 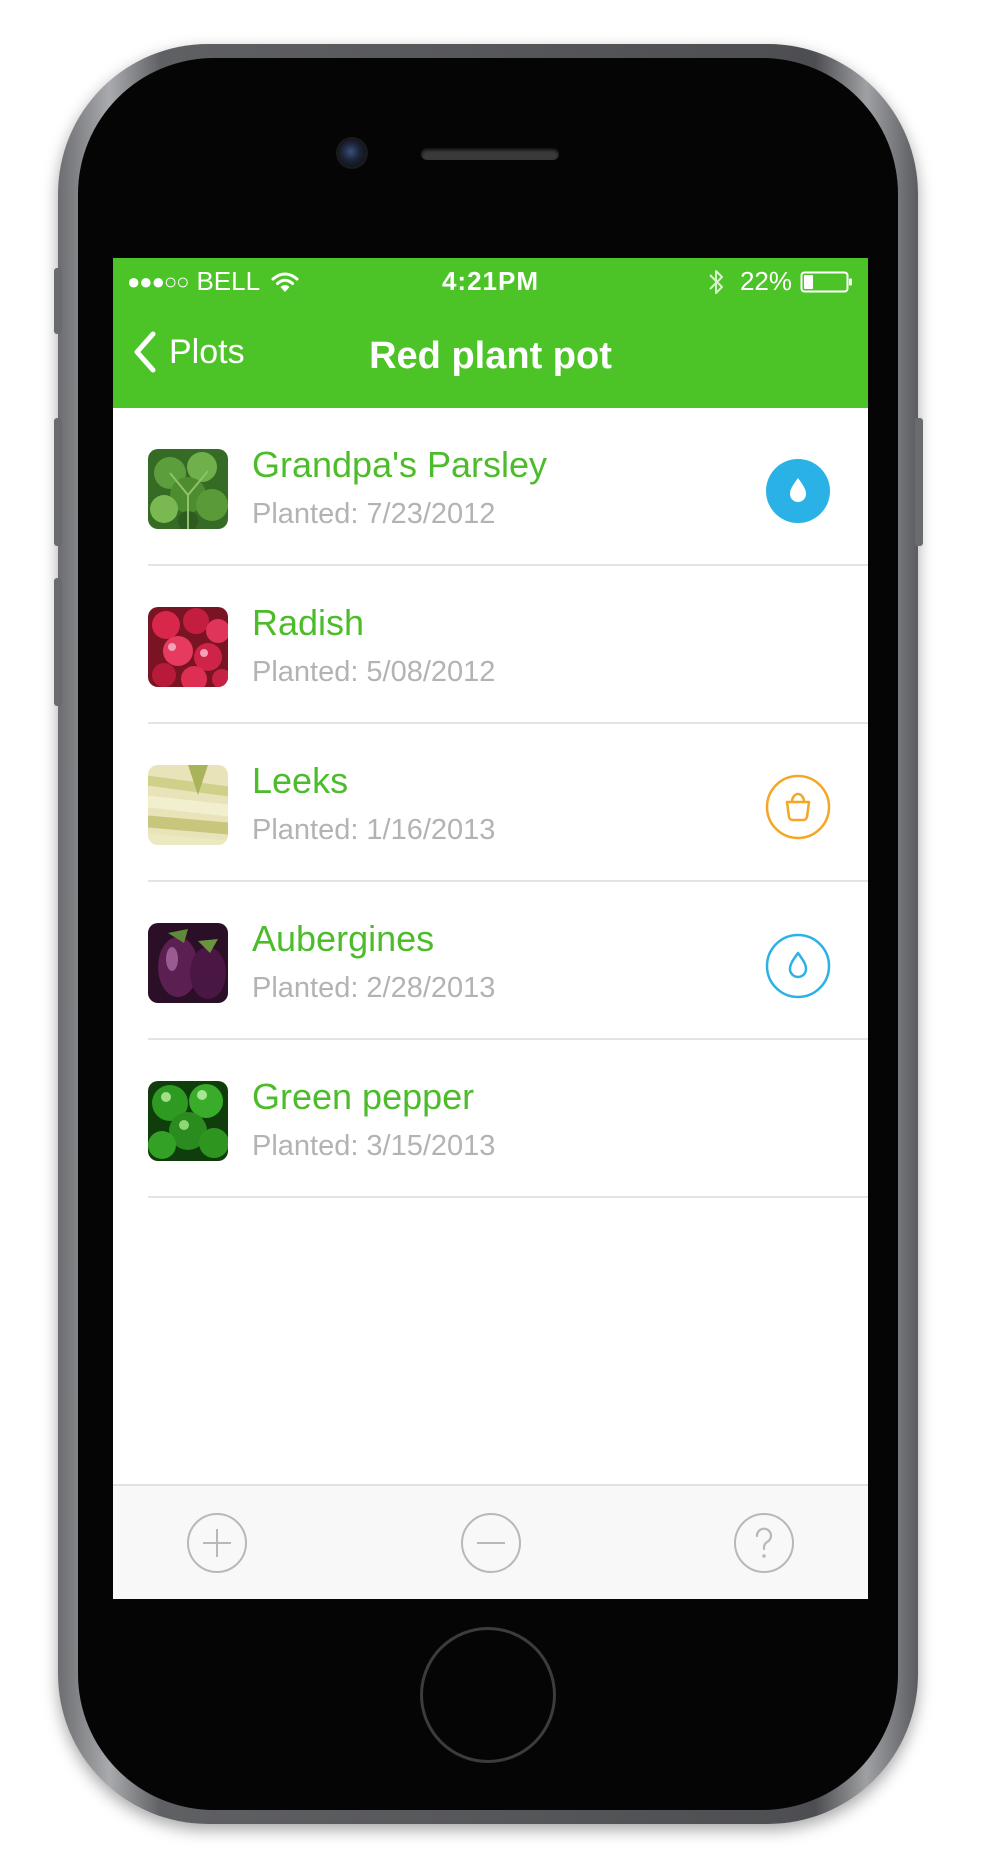 What do you see at coordinates (431, 830) in the screenshot?
I see `planted-date: 1/16/2013` at bounding box center [431, 830].